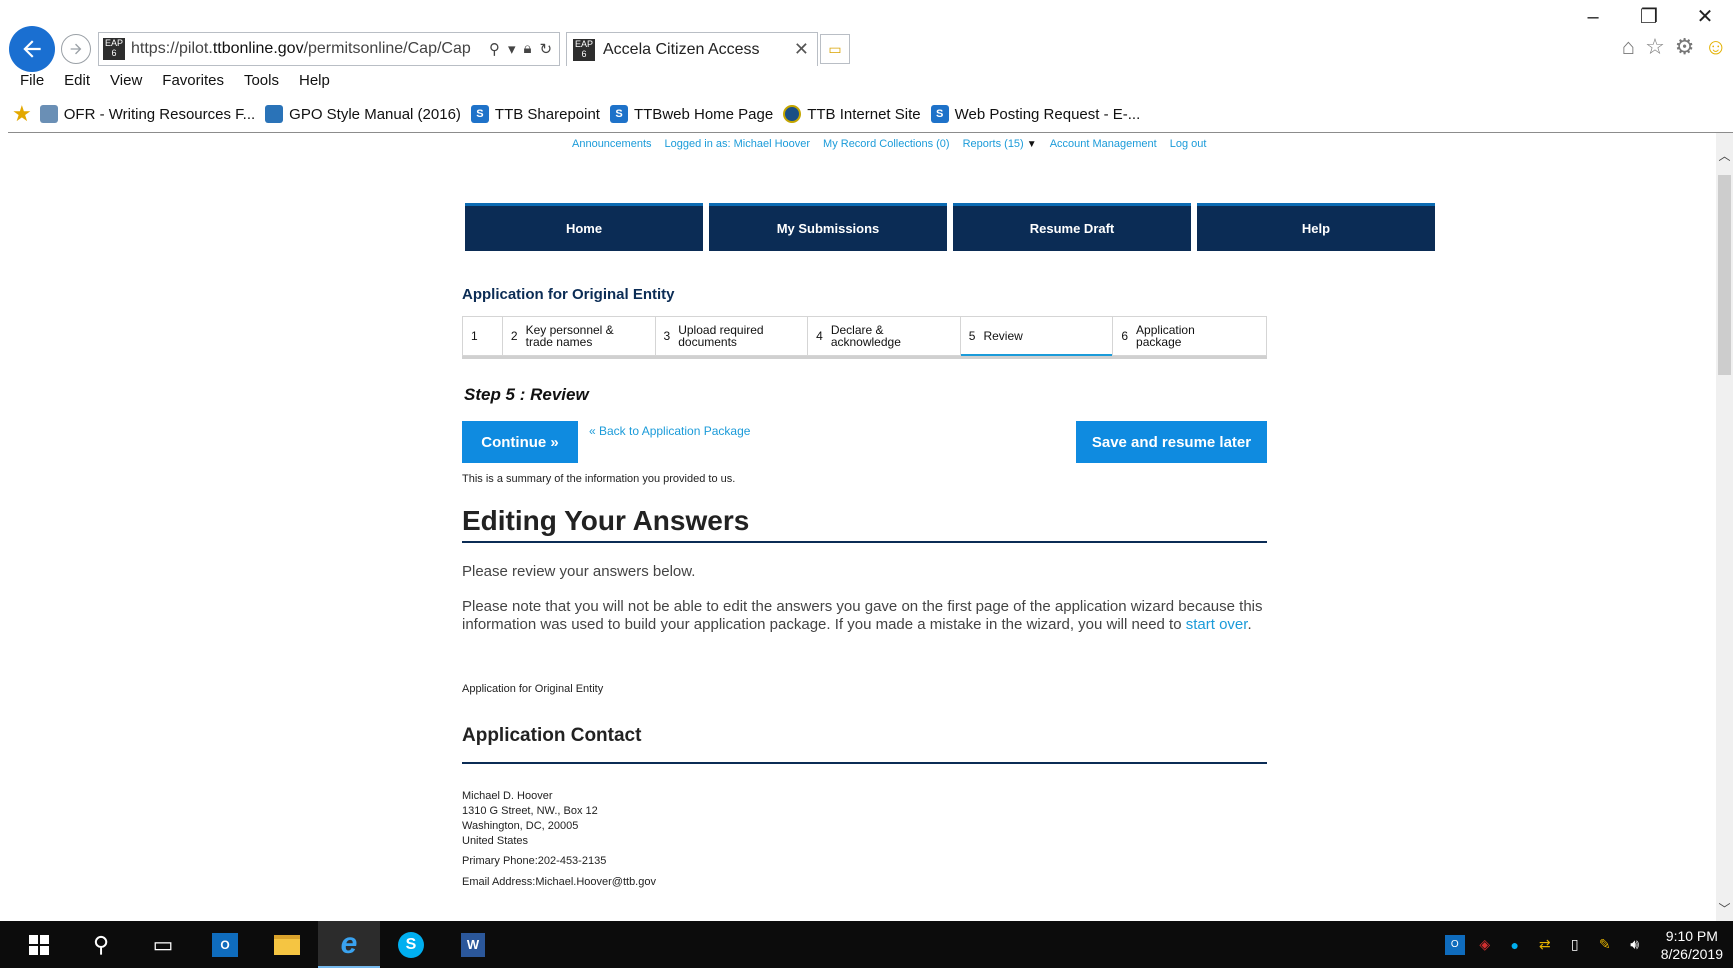 Image resolution: width=1733 pixels, height=968 pixels. Describe the element at coordinates (1103, 144) in the screenshot. I see `account-management-link: Account Management` at that location.